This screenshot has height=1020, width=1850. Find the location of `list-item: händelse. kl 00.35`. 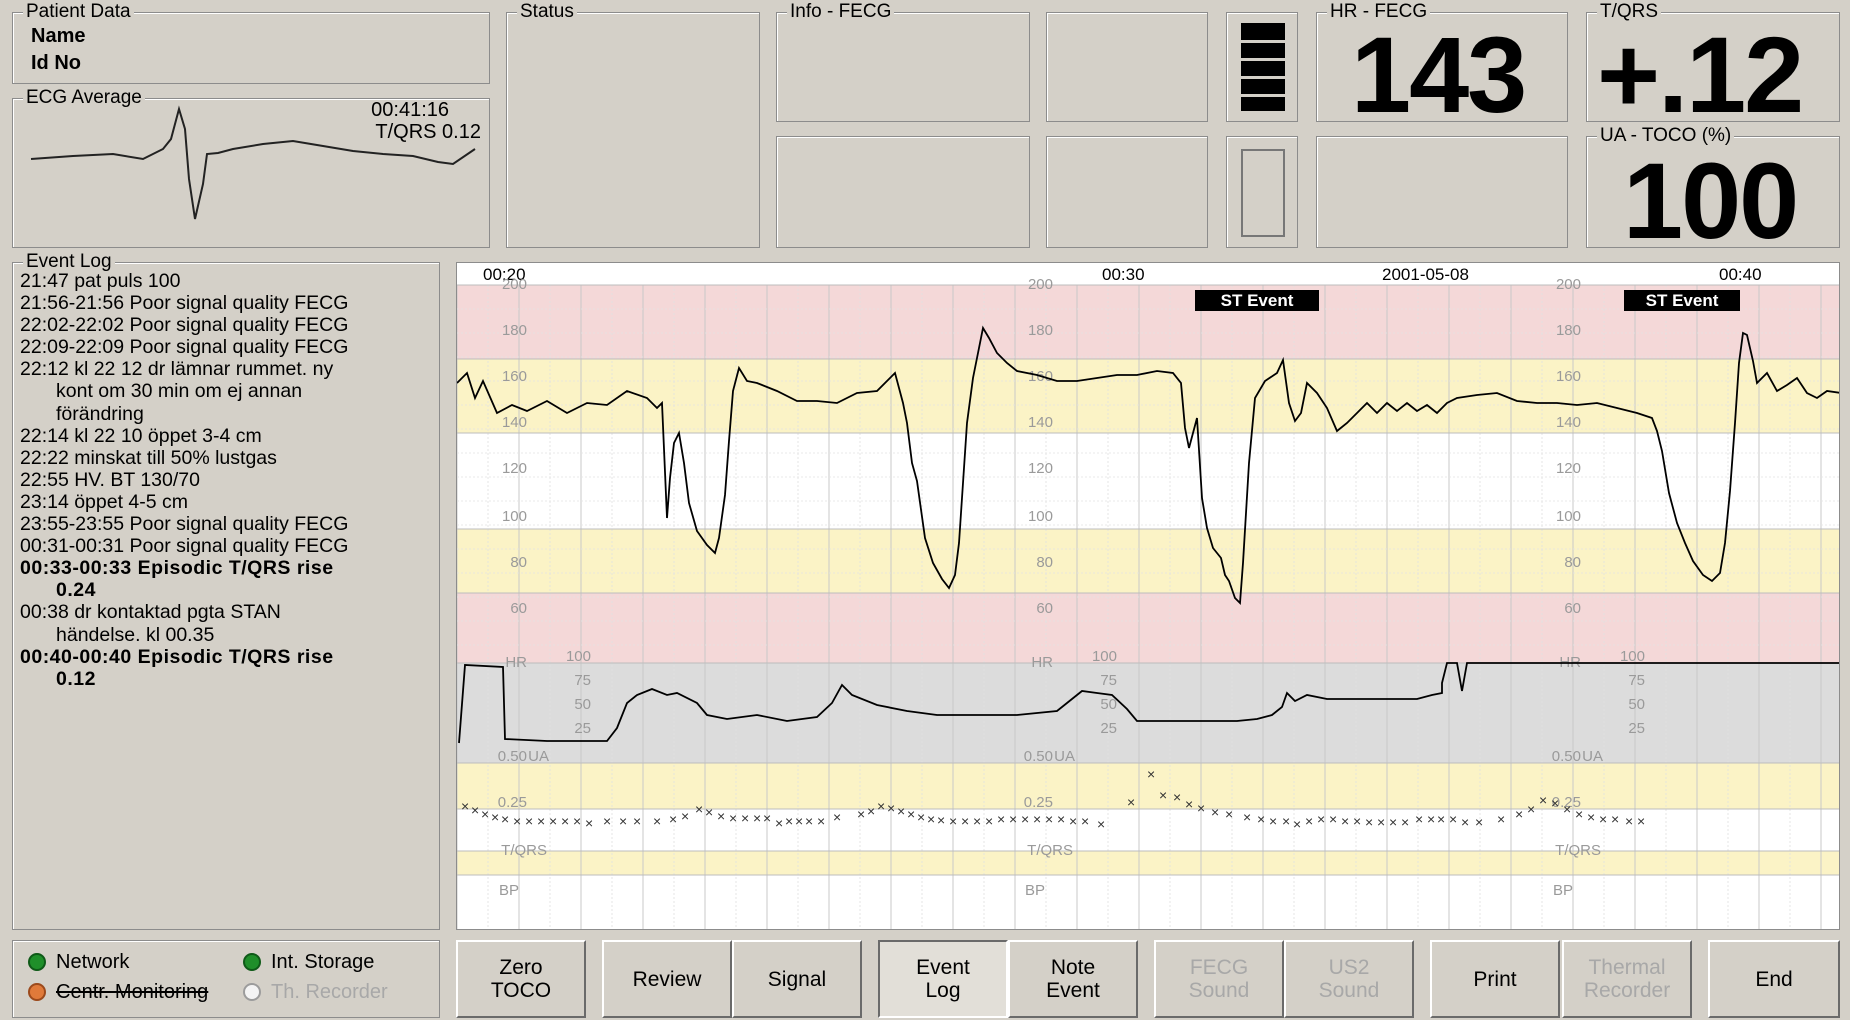

list-item: händelse. kl 00.35 is located at coordinates (135, 634).